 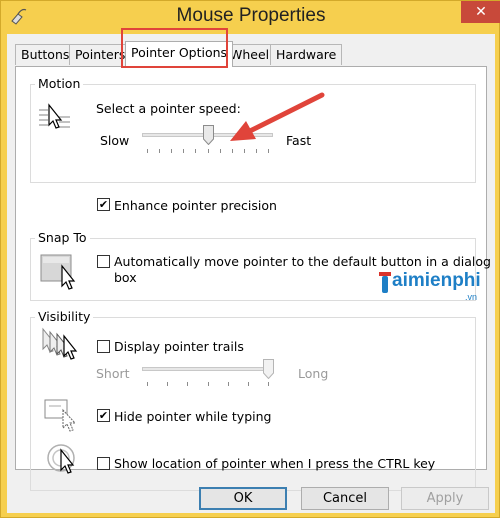 I want to click on show-location-checkbox, so click(x=103, y=463).